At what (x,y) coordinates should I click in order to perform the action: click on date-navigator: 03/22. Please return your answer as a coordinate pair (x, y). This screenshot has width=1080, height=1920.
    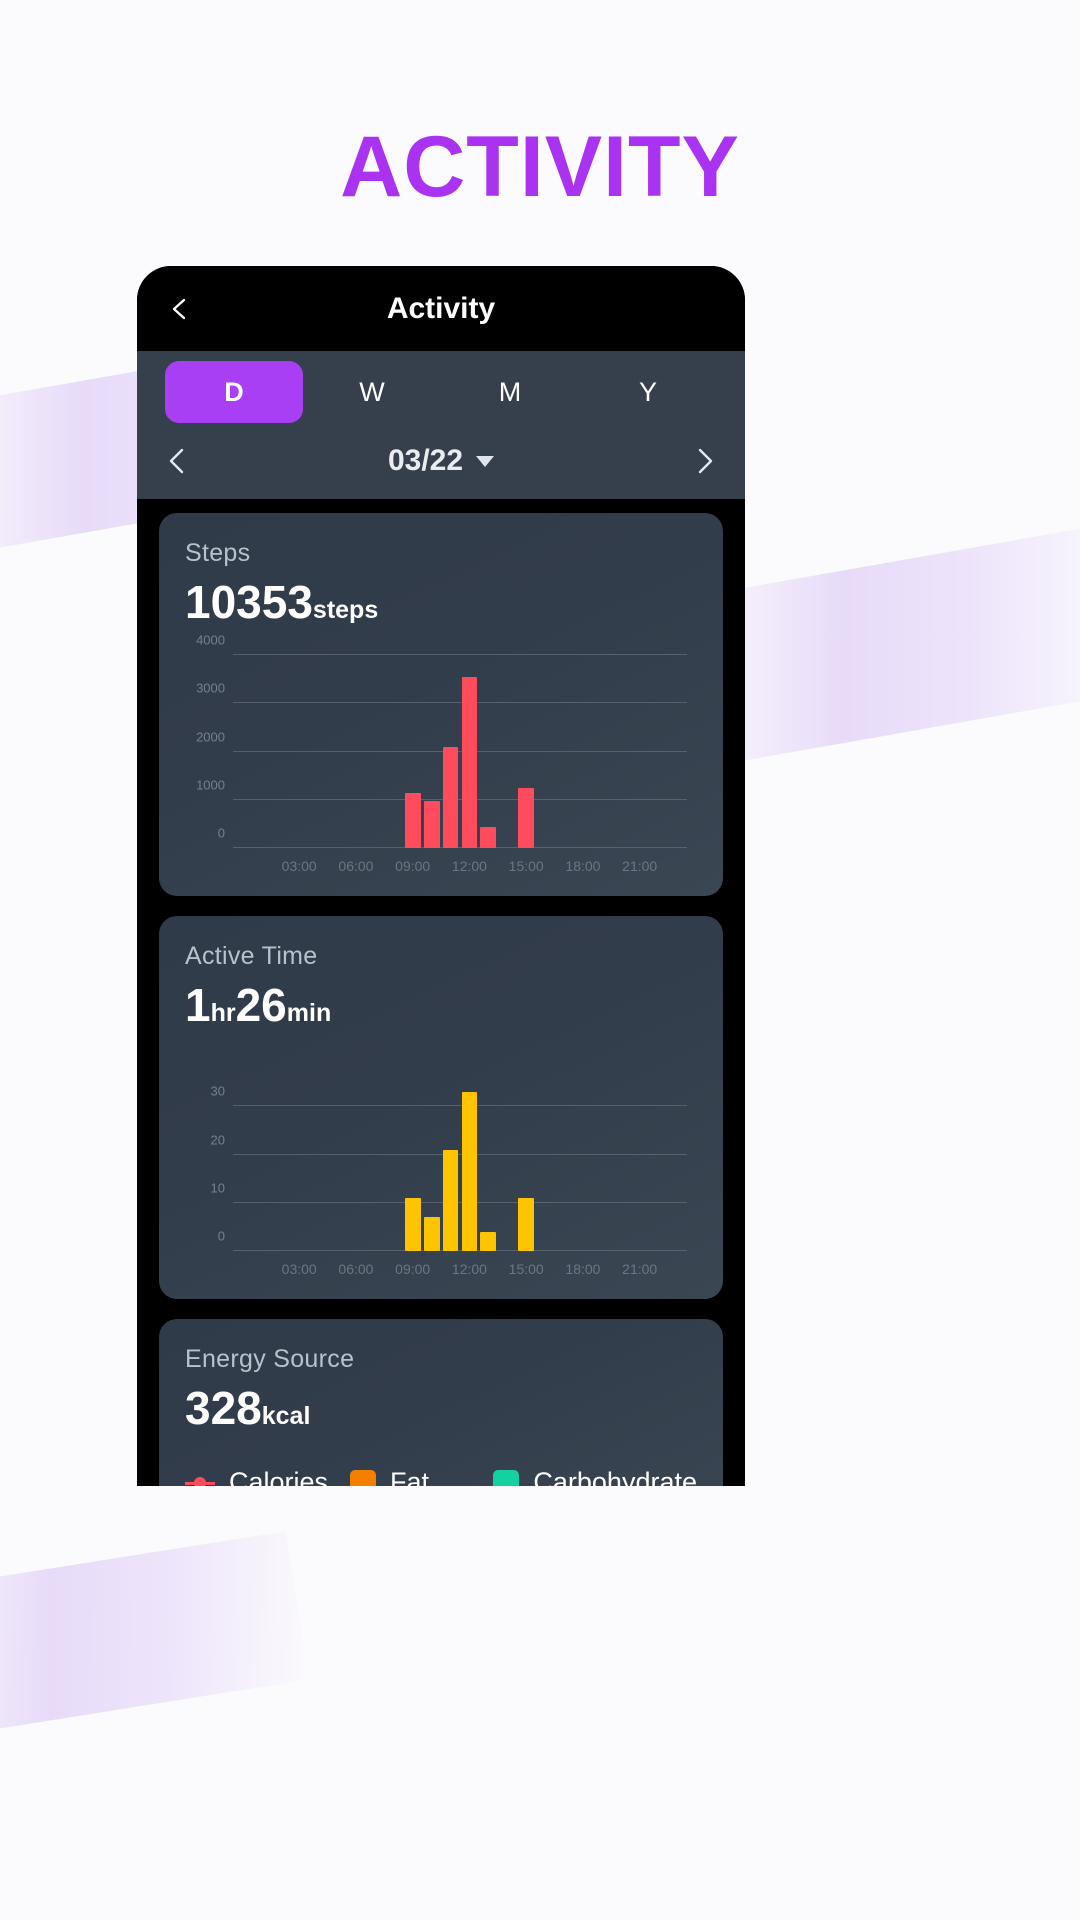
    Looking at the image, I should click on (441, 461).